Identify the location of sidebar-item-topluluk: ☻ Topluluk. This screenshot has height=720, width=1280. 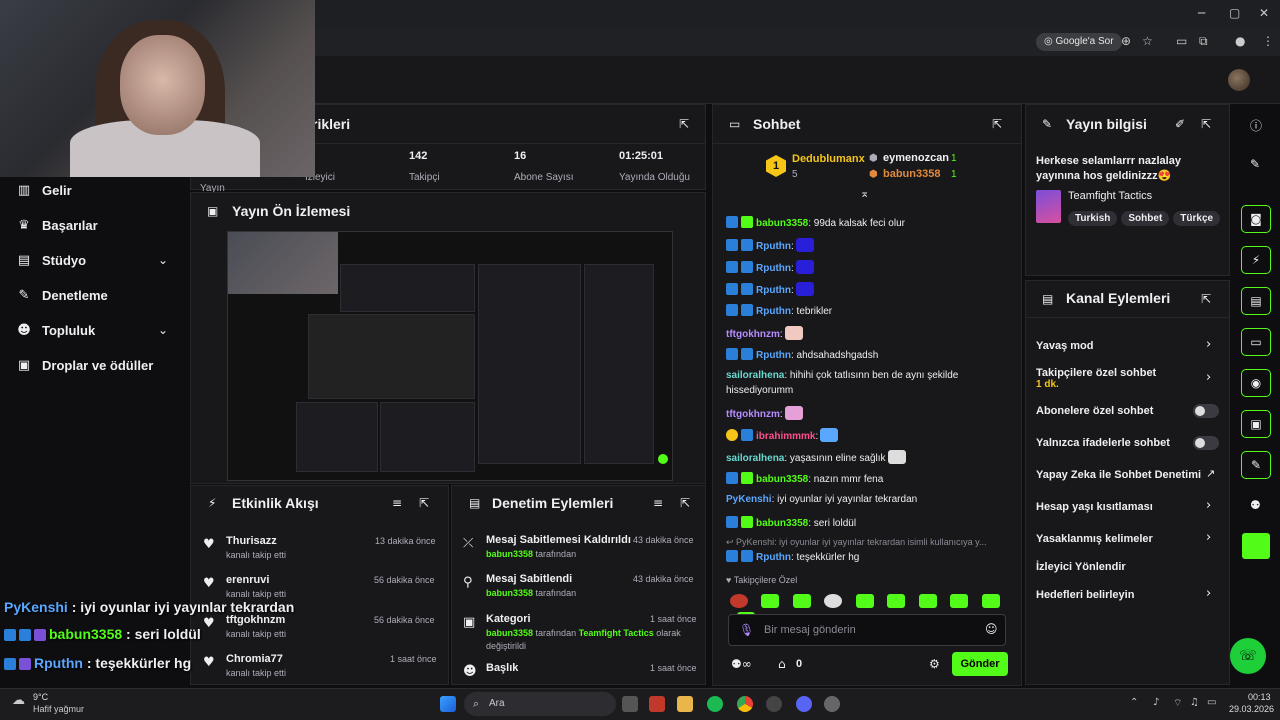
(55, 330).